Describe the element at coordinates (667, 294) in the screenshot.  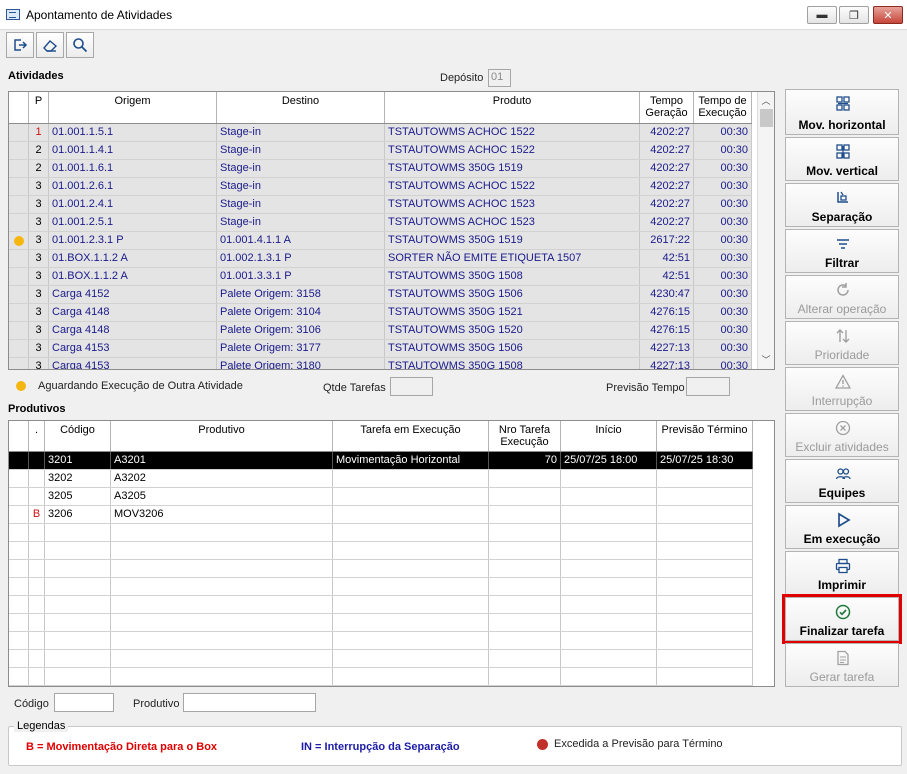
I see `cell-tempo-geracao: 4230:47` at that location.